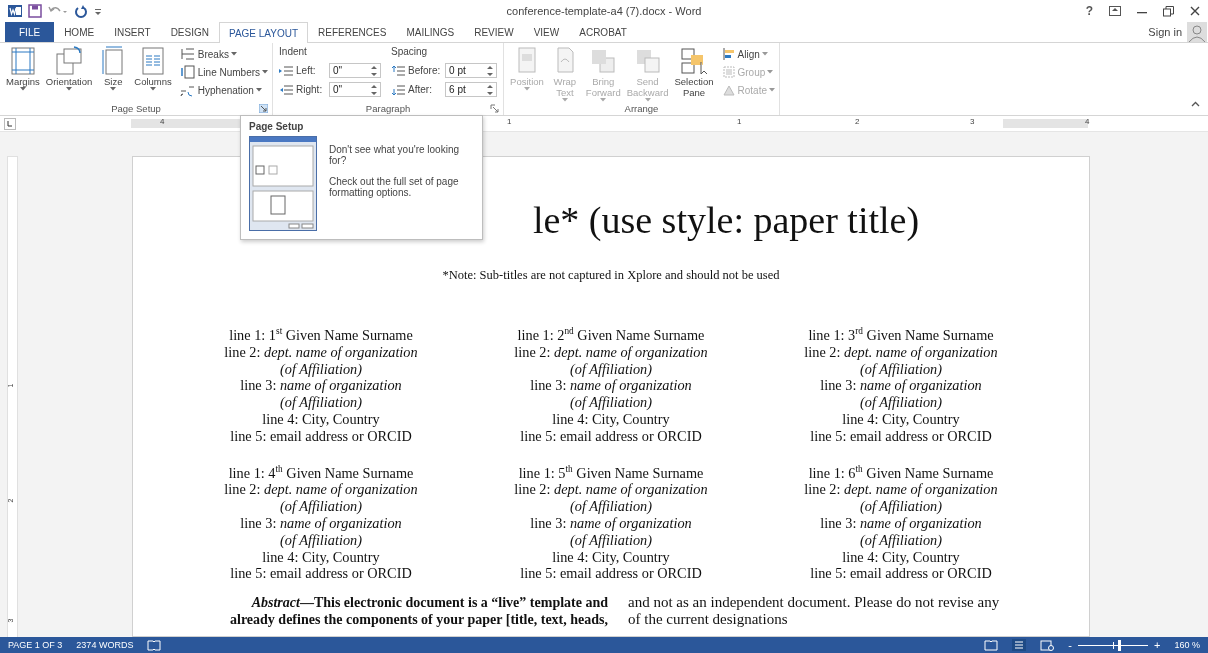 The image size is (1208, 653). What do you see at coordinates (10, 123) in the screenshot?
I see `tab-selector-icon` at bounding box center [10, 123].